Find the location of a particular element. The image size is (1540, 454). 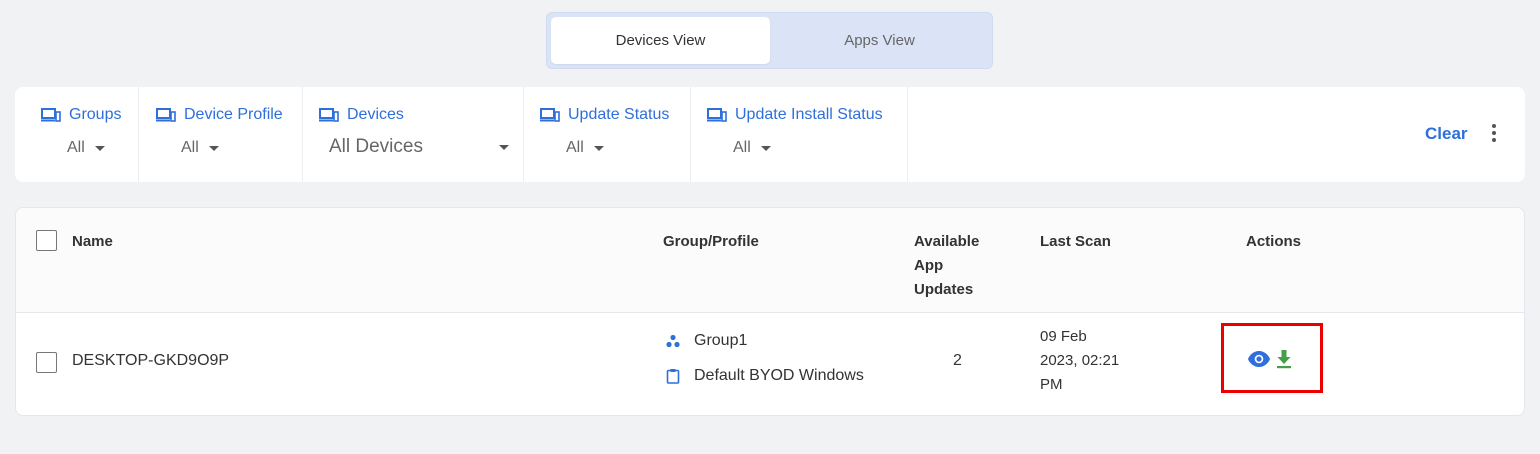

column-header-actions: Actions is located at coordinates (1274, 241).